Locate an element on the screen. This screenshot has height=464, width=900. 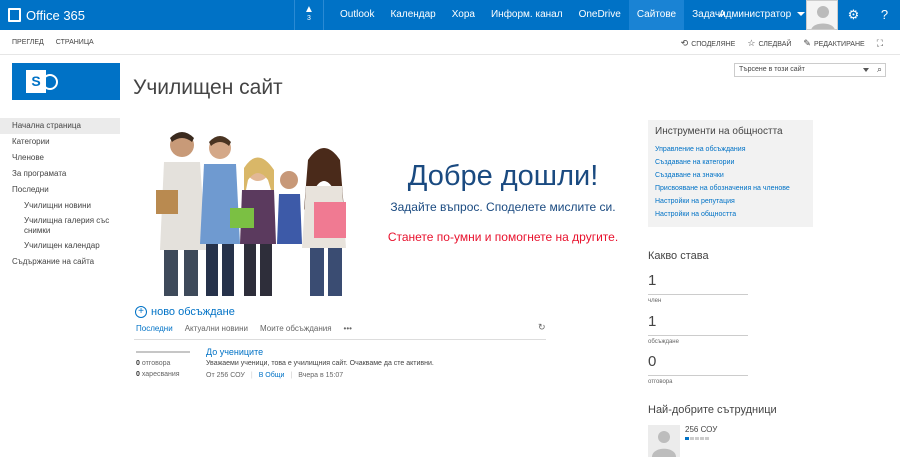
replies-label: отговора is located at coordinates (156, 363).